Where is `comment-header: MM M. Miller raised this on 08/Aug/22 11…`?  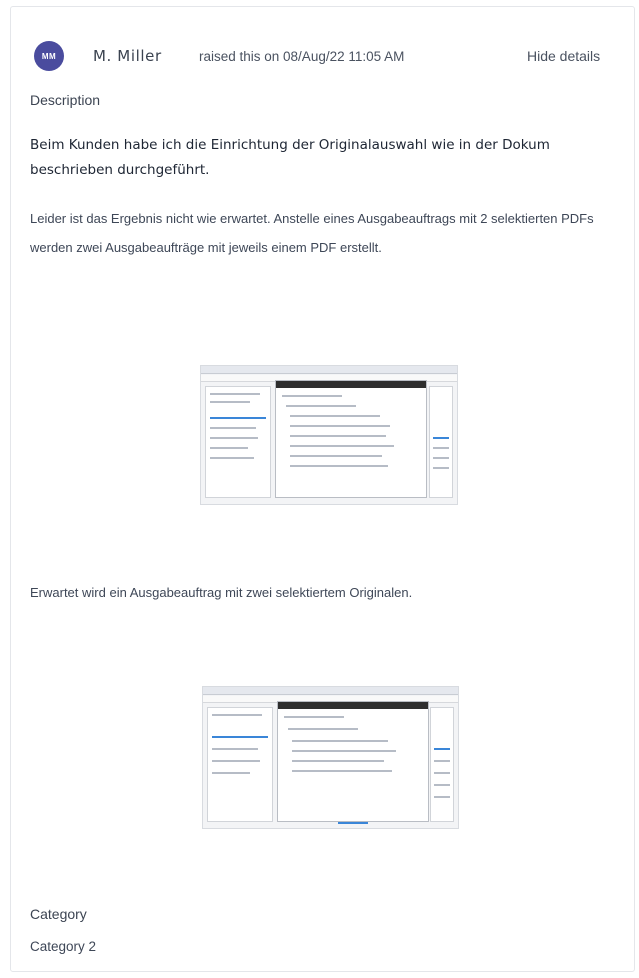
comment-header: MM M. Miller raised this on 08/Aug/22 11… is located at coordinates (332, 55).